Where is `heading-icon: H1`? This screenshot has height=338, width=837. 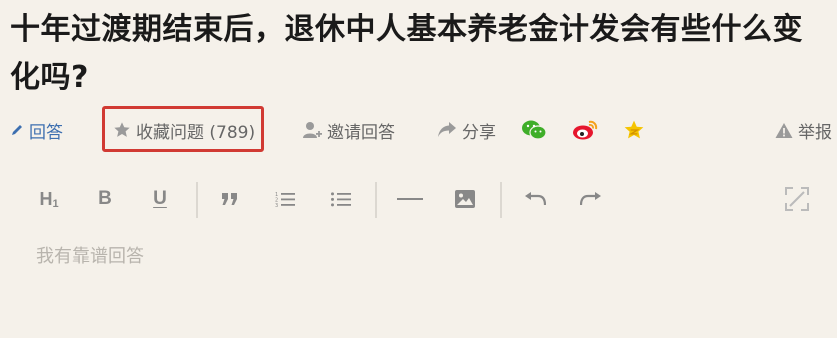
heading-icon: H1 is located at coordinates (49, 199).